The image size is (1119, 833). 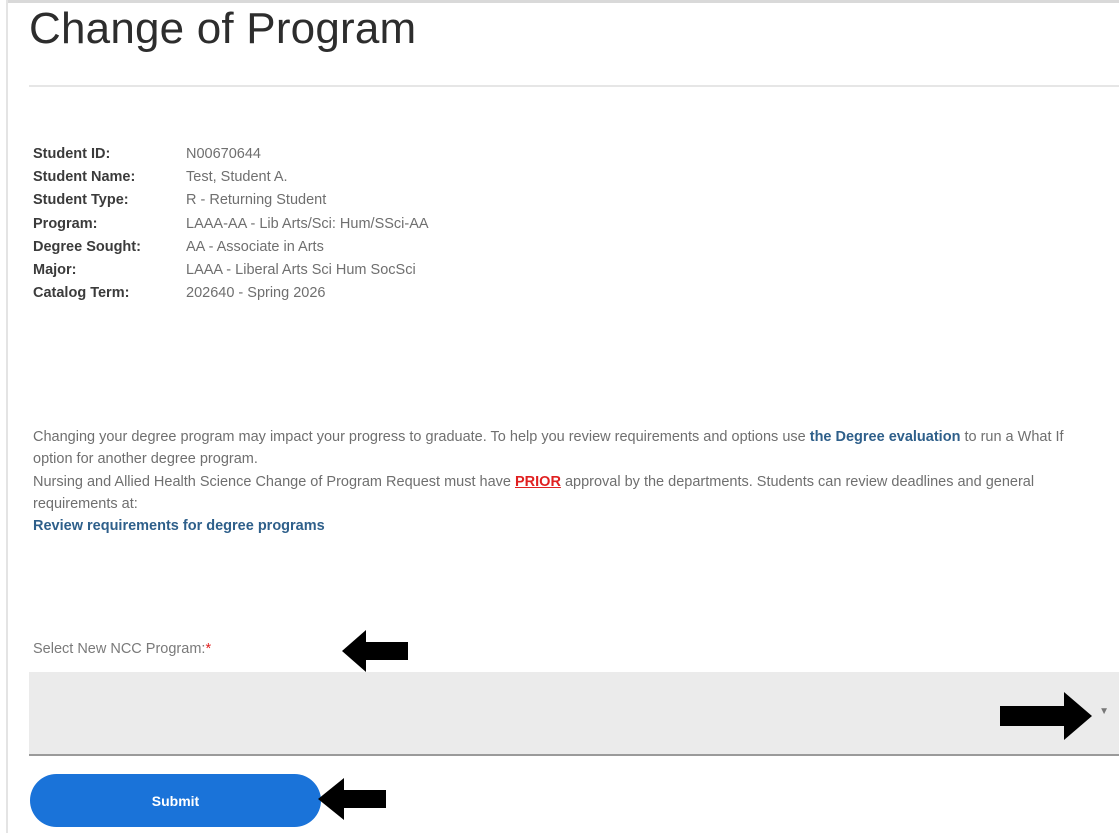 I want to click on info-row-degree-sought: Degree Sought: AA - Associate in Arts, so click(x=231, y=246).